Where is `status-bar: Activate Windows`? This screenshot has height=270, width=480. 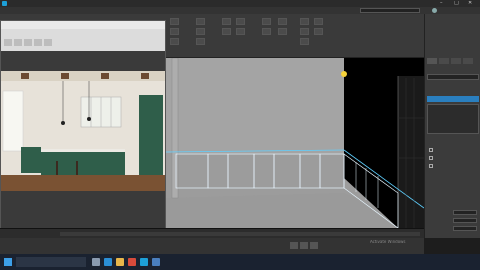 status-bar: Activate Windows is located at coordinates (212, 246).